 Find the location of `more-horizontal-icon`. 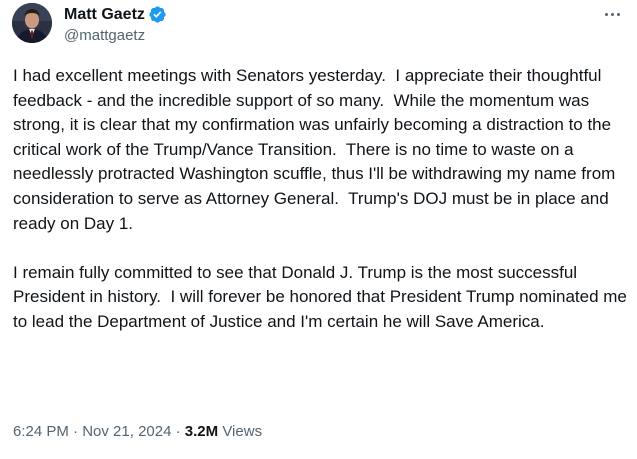

more-horizontal-icon is located at coordinates (606, 14).